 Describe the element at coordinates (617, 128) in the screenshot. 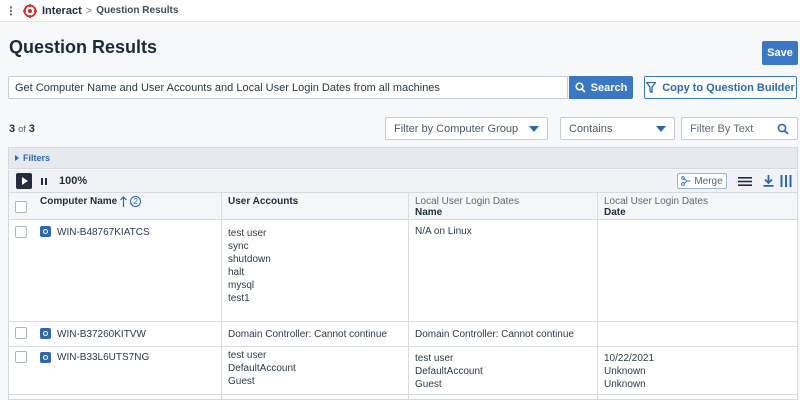

I see `match-mode-select: Contains` at that location.